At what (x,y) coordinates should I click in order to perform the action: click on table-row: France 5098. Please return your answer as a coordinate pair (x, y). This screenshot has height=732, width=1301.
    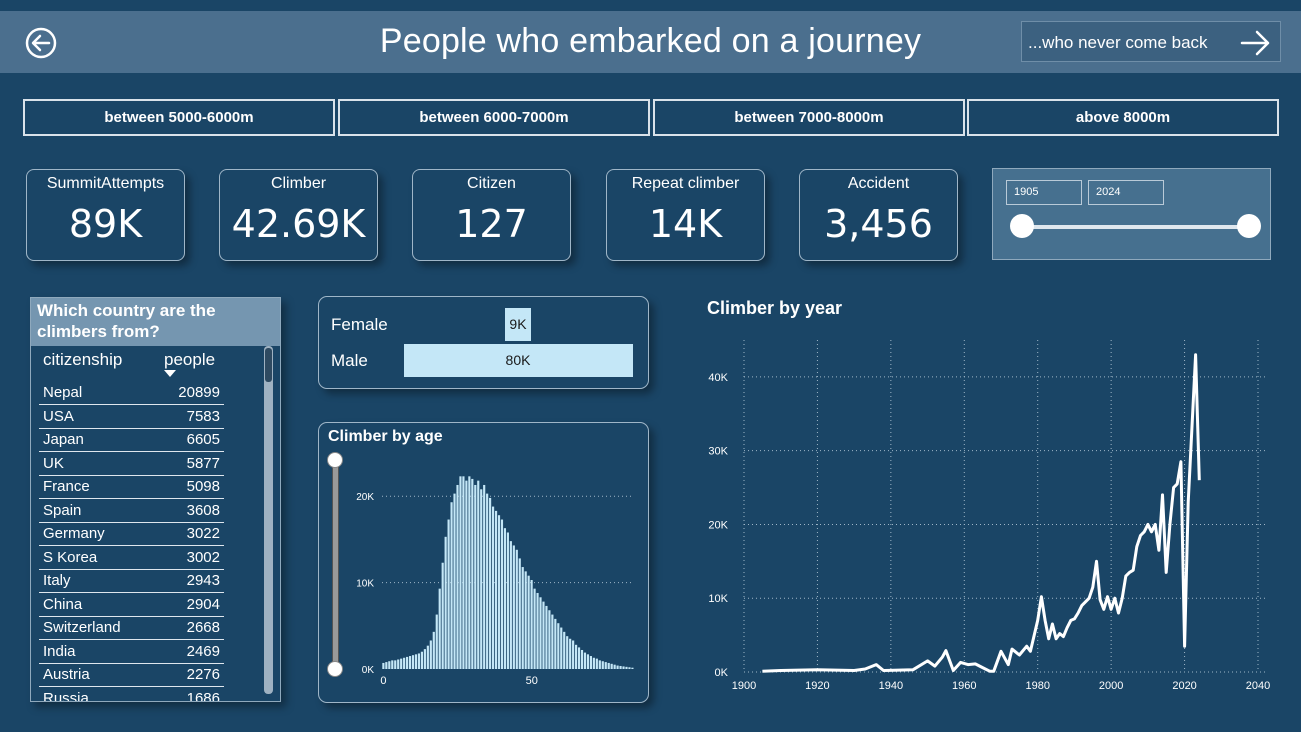
    Looking at the image, I should click on (131, 487).